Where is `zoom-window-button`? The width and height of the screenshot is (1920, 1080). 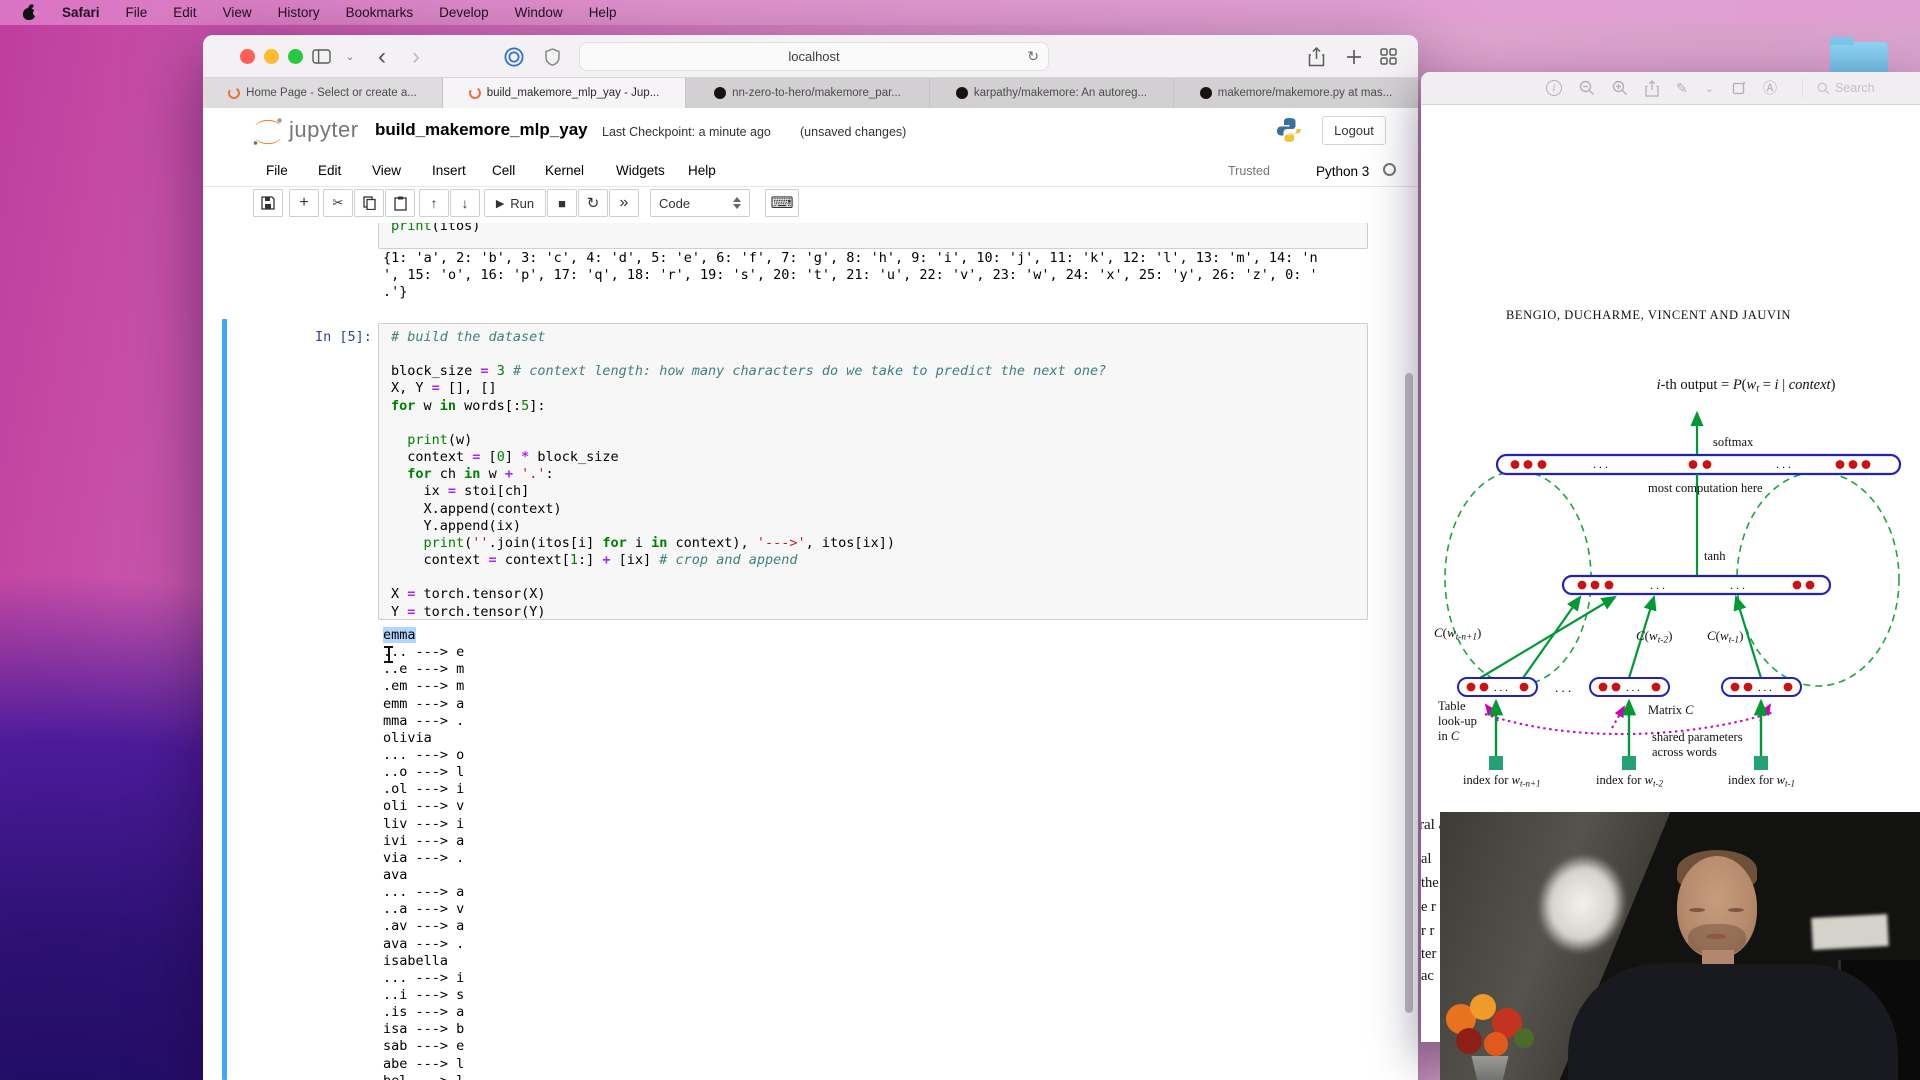 zoom-window-button is located at coordinates (295, 56).